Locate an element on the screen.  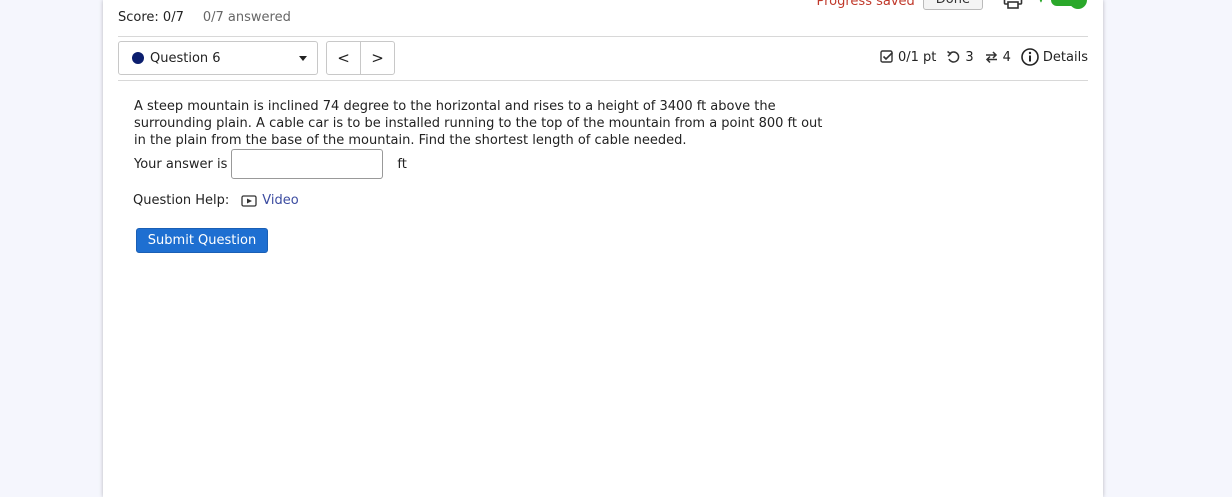
video-help-link: Video is located at coordinates (270, 200).